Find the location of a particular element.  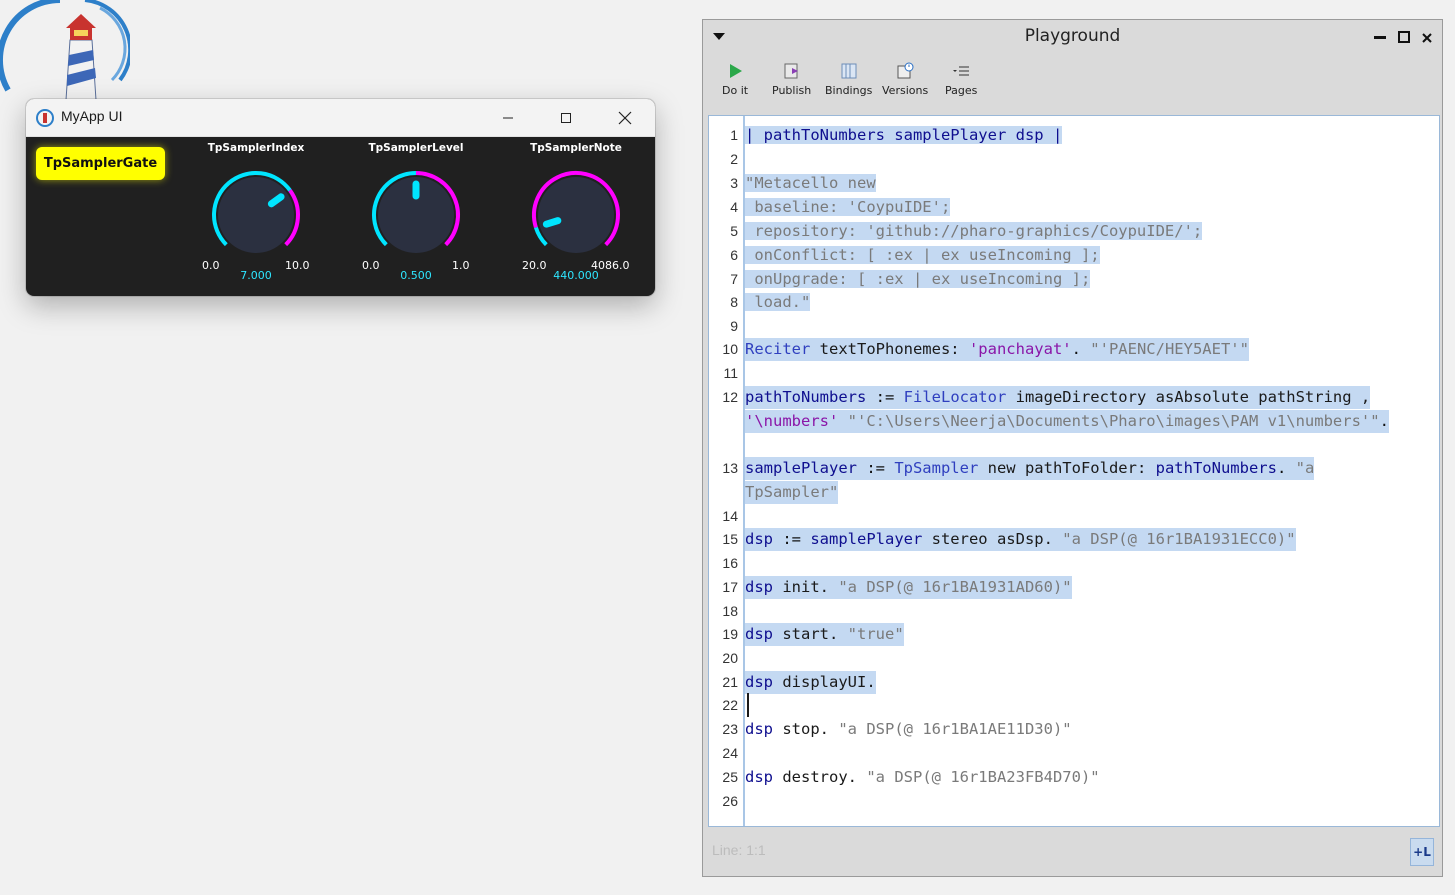

code-token: displayUI. is located at coordinates (824, 682).